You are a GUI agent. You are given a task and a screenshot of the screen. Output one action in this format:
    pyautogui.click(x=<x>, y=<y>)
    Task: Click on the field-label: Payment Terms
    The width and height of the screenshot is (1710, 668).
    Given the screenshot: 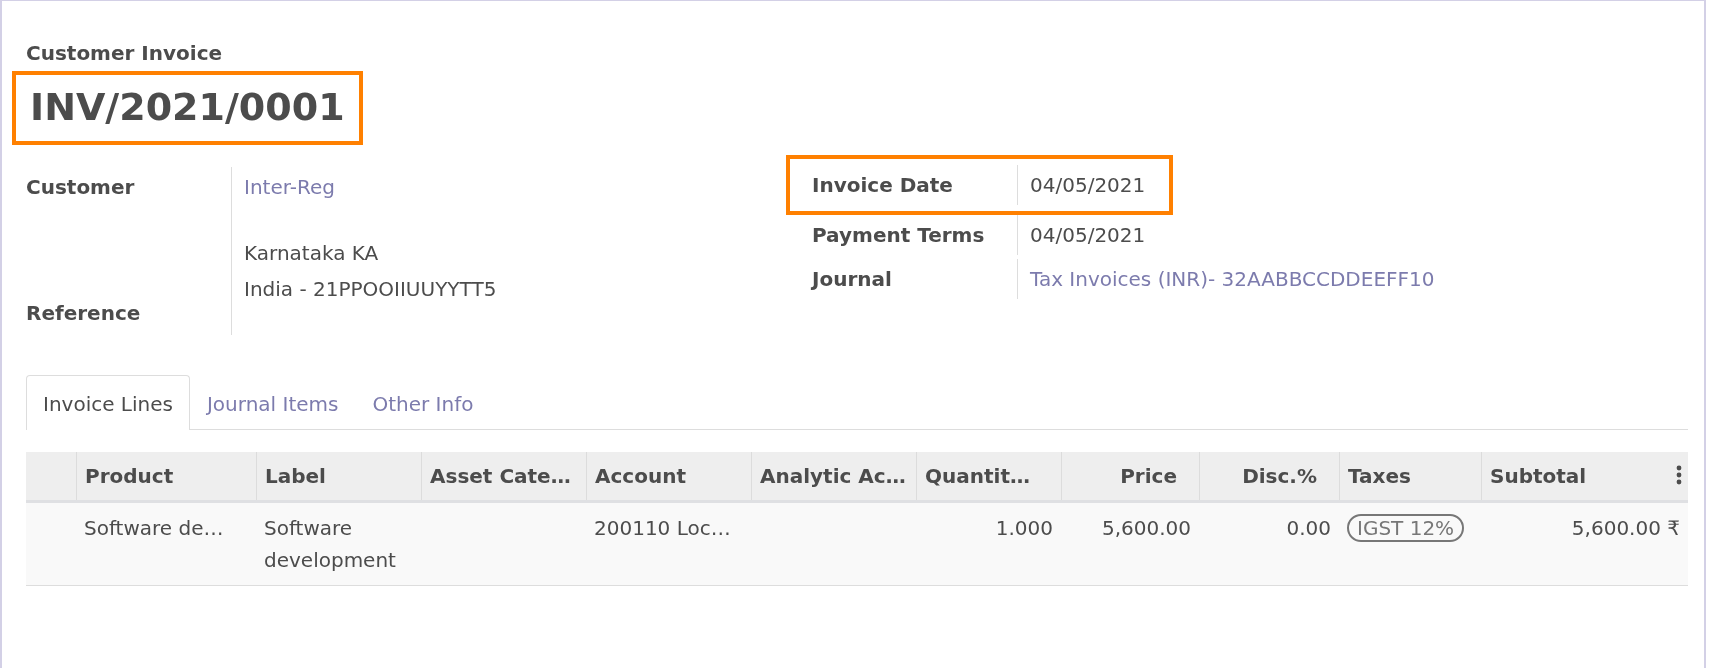 What is the action you would take?
    pyautogui.click(x=899, y=235)
    